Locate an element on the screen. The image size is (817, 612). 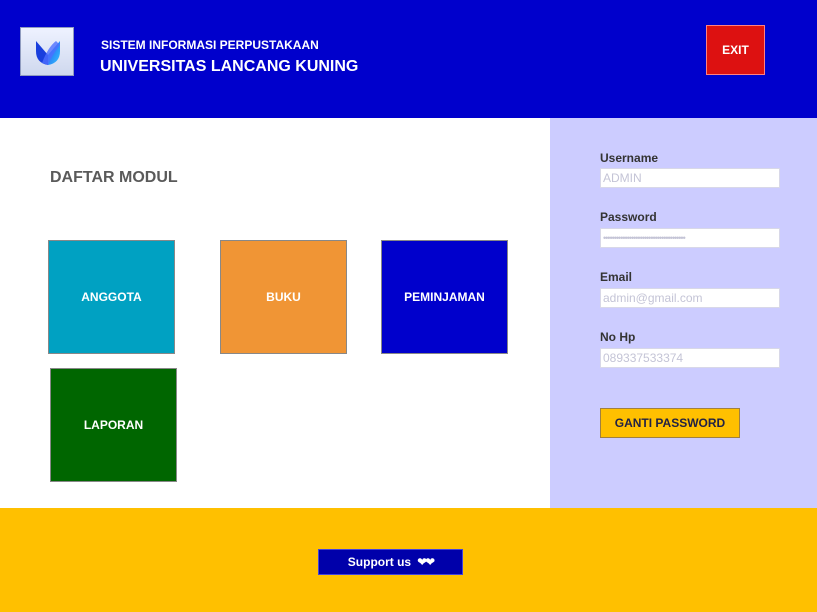
change-password-button: GANTI PASSWORD is located at coordinates (670, 423).